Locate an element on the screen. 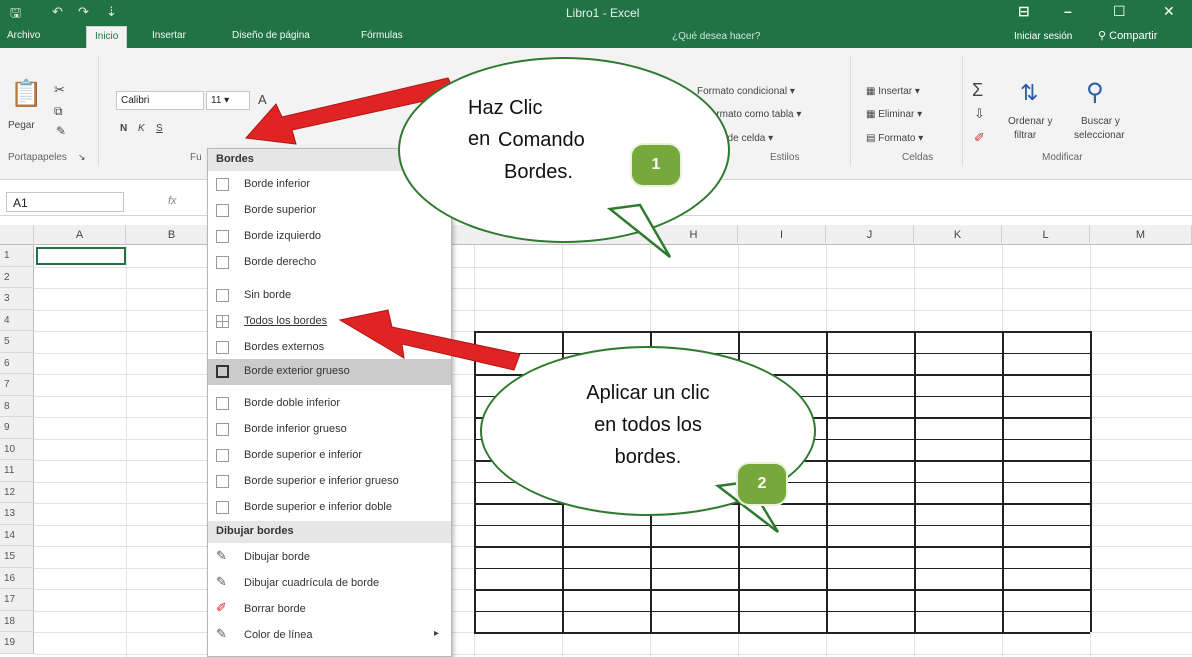 The height and width of the screenshot is (657, 1192). callout-bubble-1: Haz Clic en Comando Bordes. is located at coordinates (564, 157).